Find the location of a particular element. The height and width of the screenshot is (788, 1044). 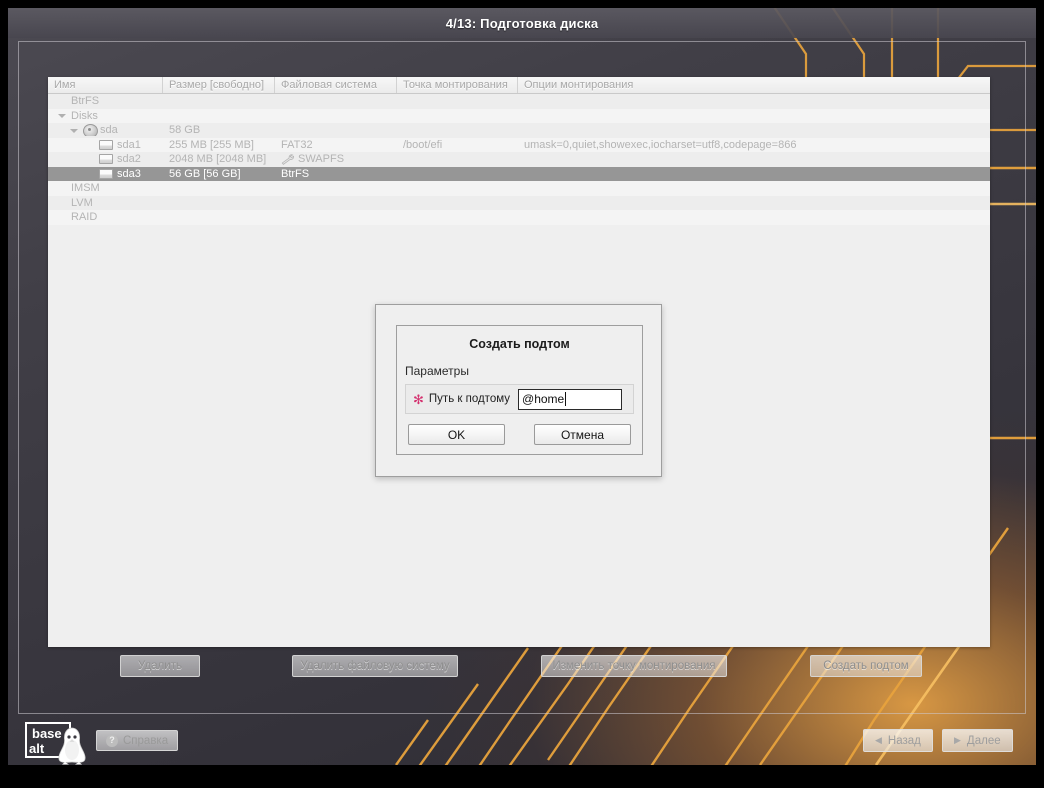

cell-name: IMSM is located at coordinates (105, 188).